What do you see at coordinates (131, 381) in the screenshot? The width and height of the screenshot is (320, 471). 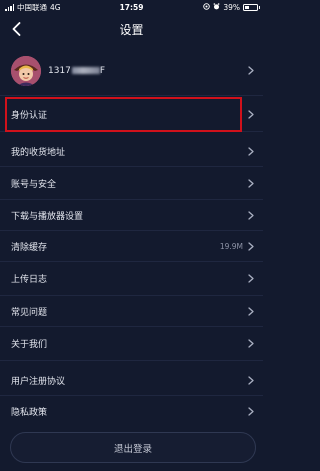 I see `settings-item-user-agreement: 用户注册协议` at bounding box center [131, 381].